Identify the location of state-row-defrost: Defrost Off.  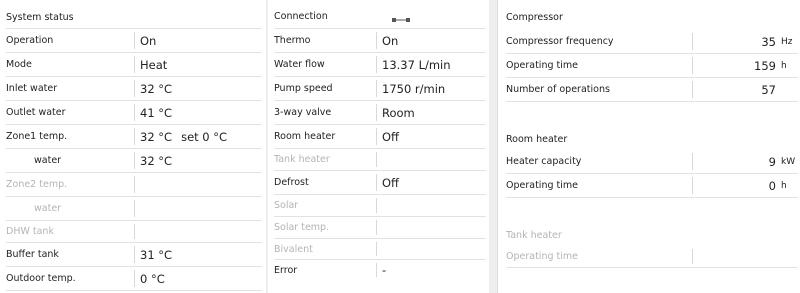
(380, 183).